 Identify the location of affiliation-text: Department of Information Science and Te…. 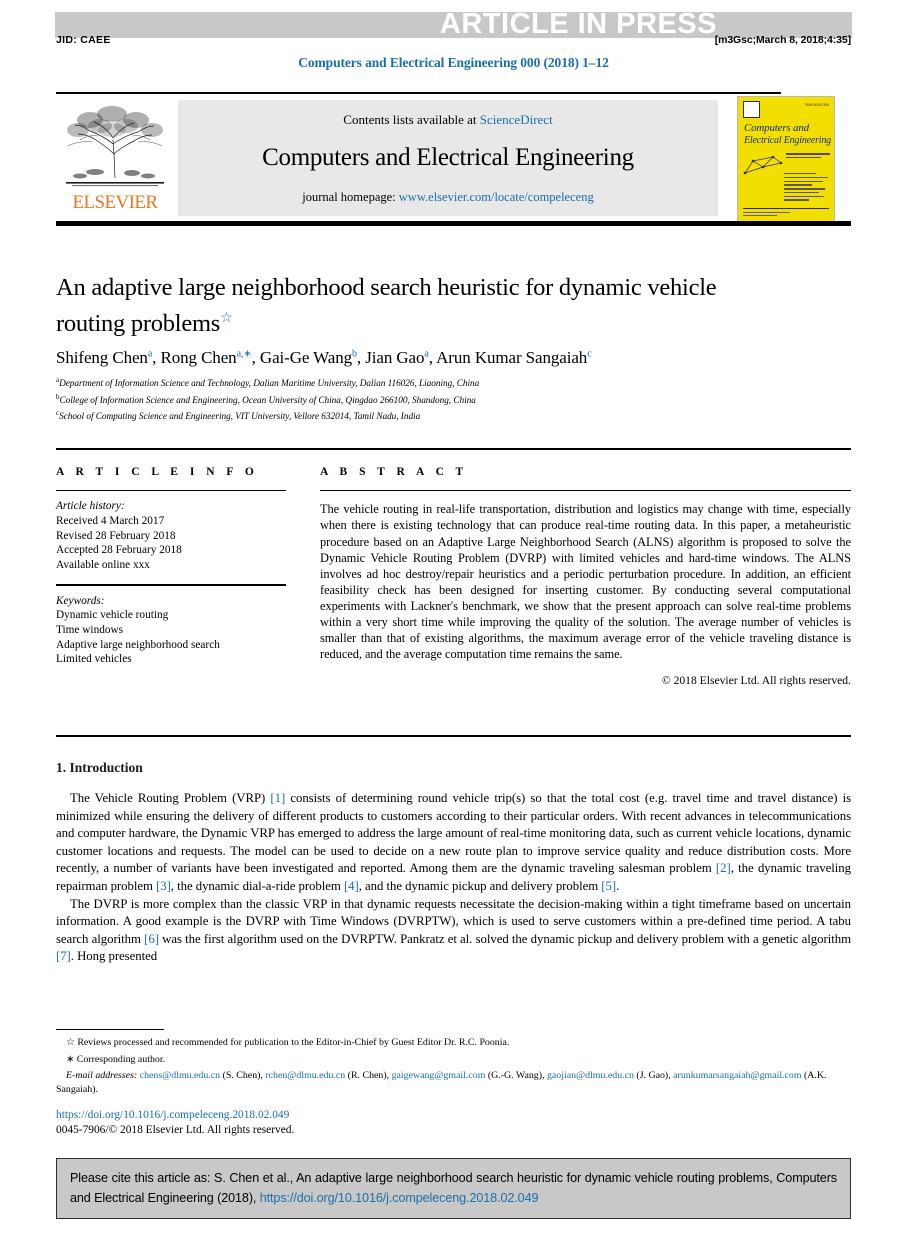
(269, 384).